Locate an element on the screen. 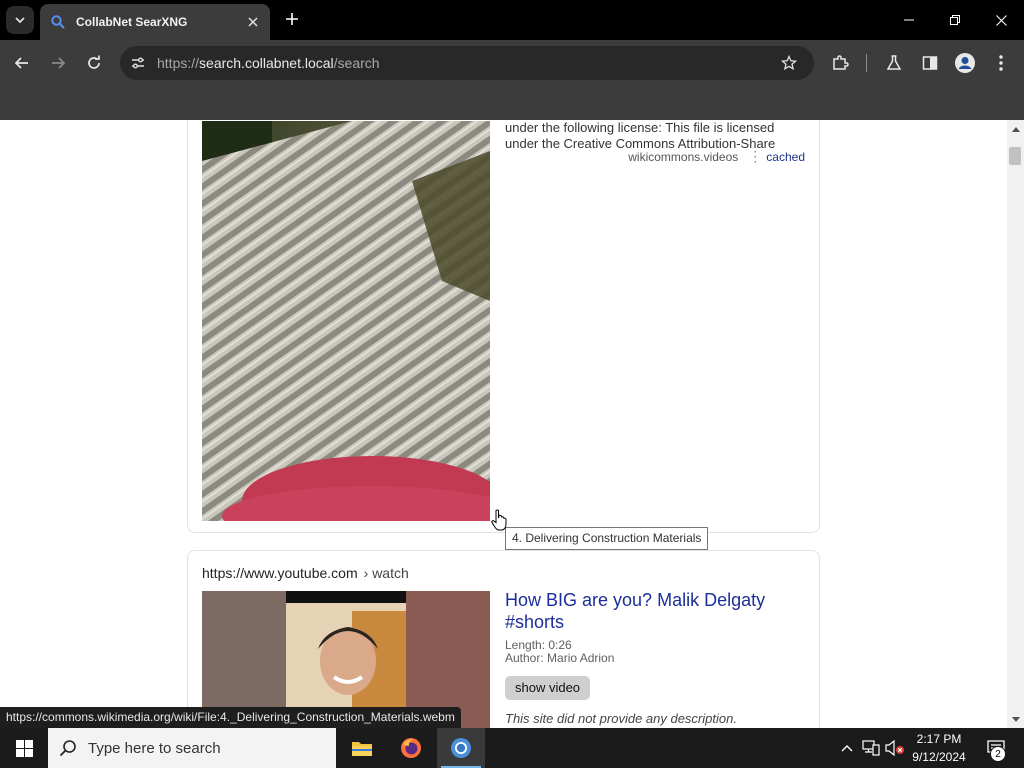 This screenshot has width=1024, height=768. side-panel-icon is located at coordinates (930, 63).